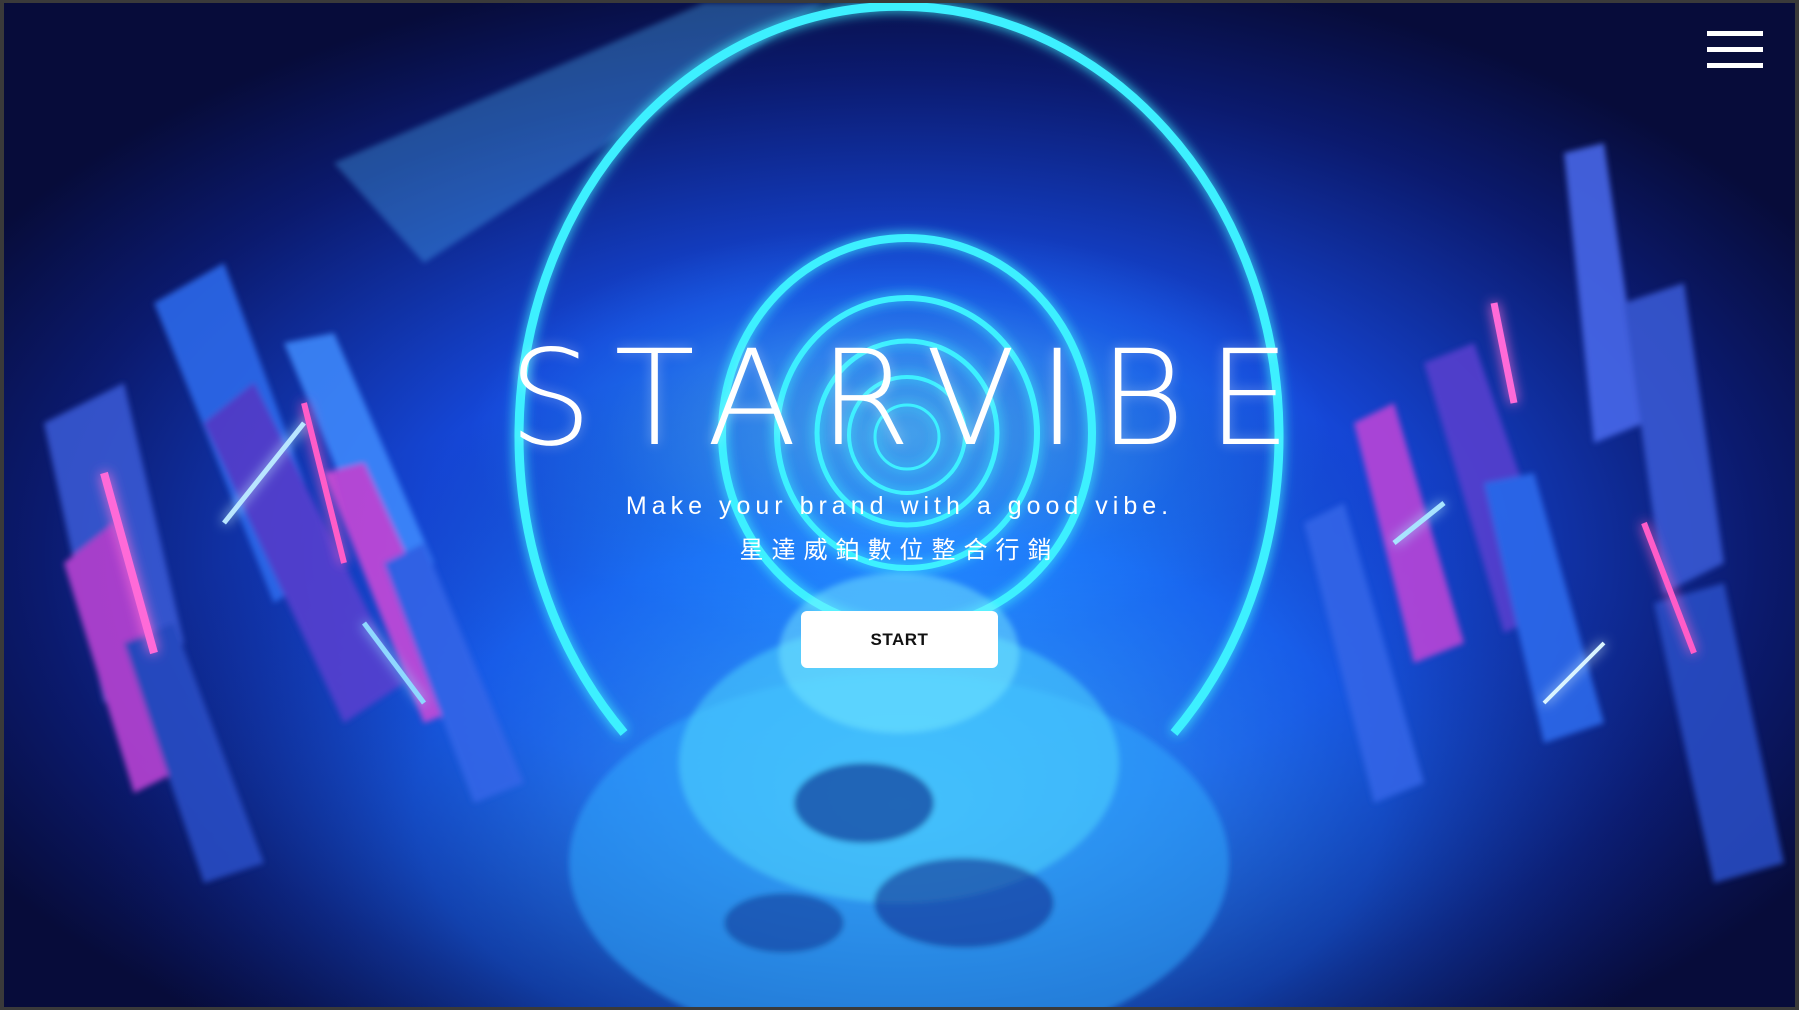  Describe the element at coordinates (899, 639) in the screenshot. I see `start-button: START` at that location.